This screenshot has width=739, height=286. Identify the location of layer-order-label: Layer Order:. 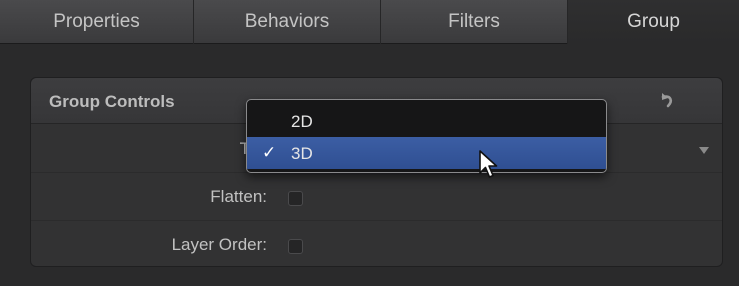
(219, 244).